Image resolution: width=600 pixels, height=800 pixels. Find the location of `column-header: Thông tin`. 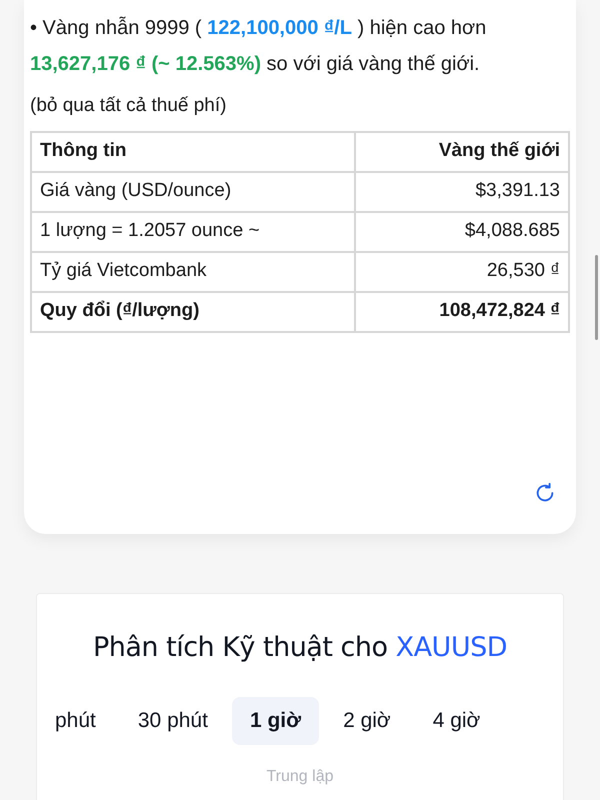

column-header: Thông tin is located at coordinates (193, 152).